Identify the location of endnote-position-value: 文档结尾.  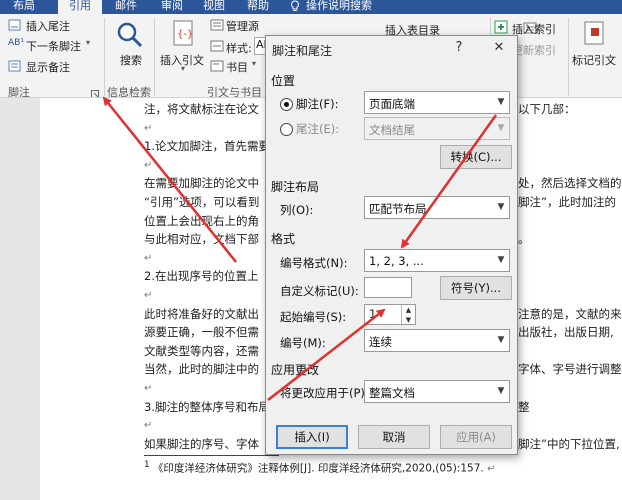
(392, 130).